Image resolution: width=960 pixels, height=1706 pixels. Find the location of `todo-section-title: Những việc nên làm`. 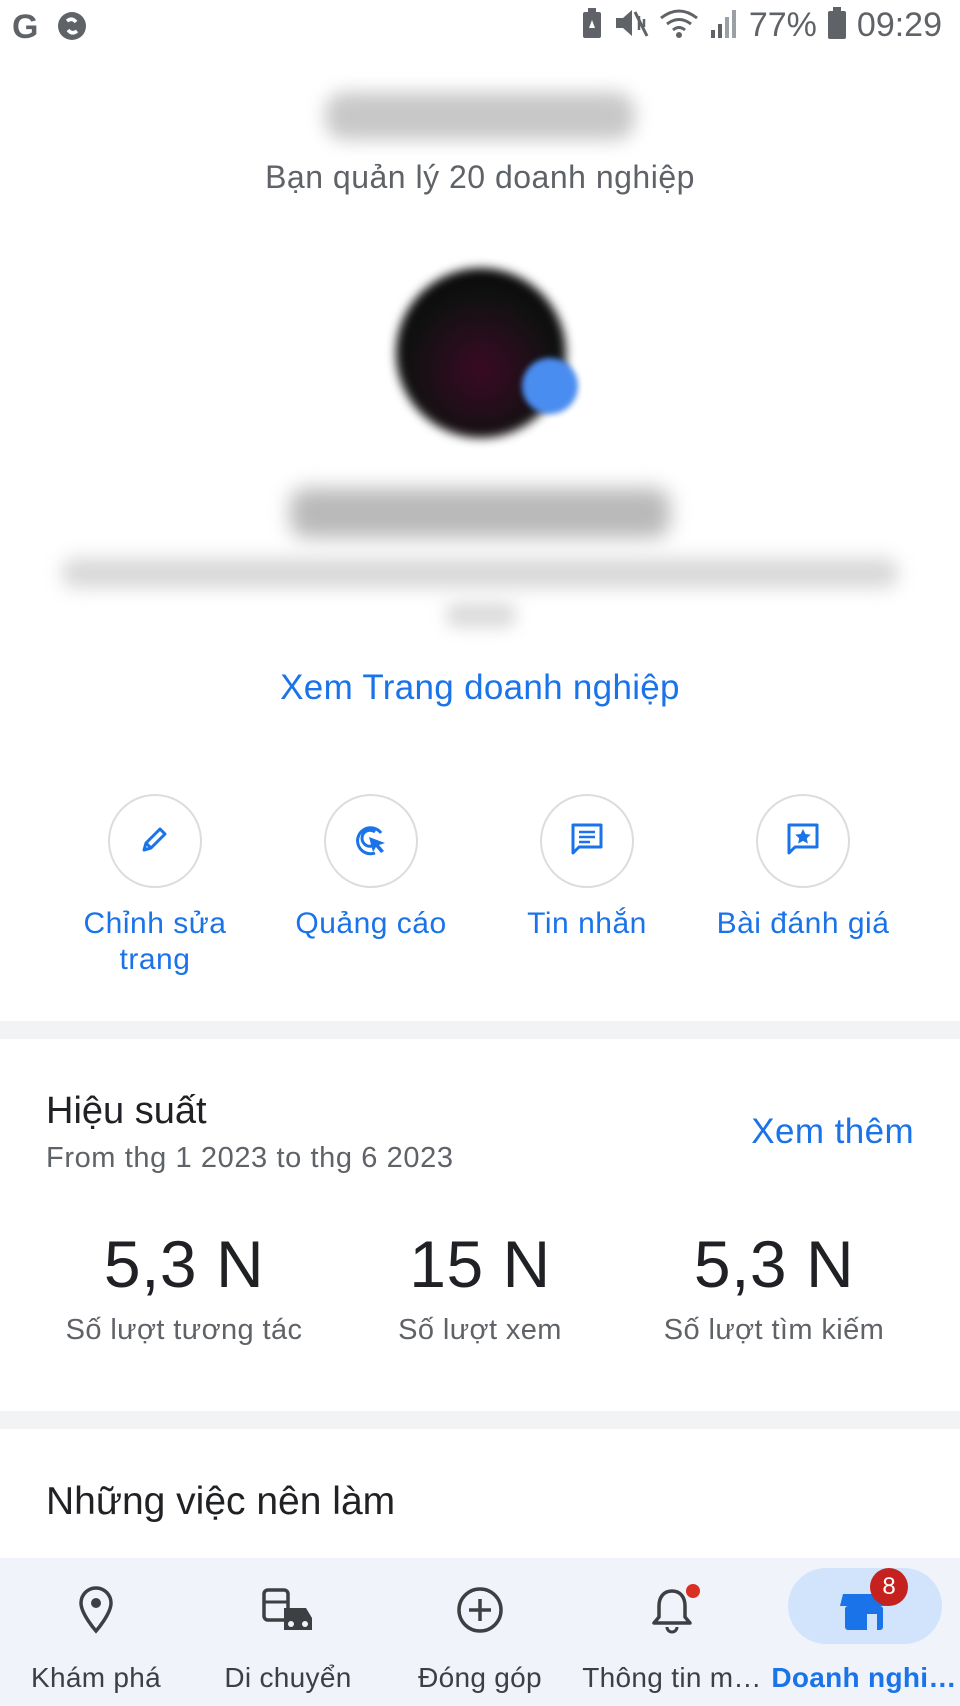

todo-section-title: Những việc nên làm is located at coordinates (221, 1501).